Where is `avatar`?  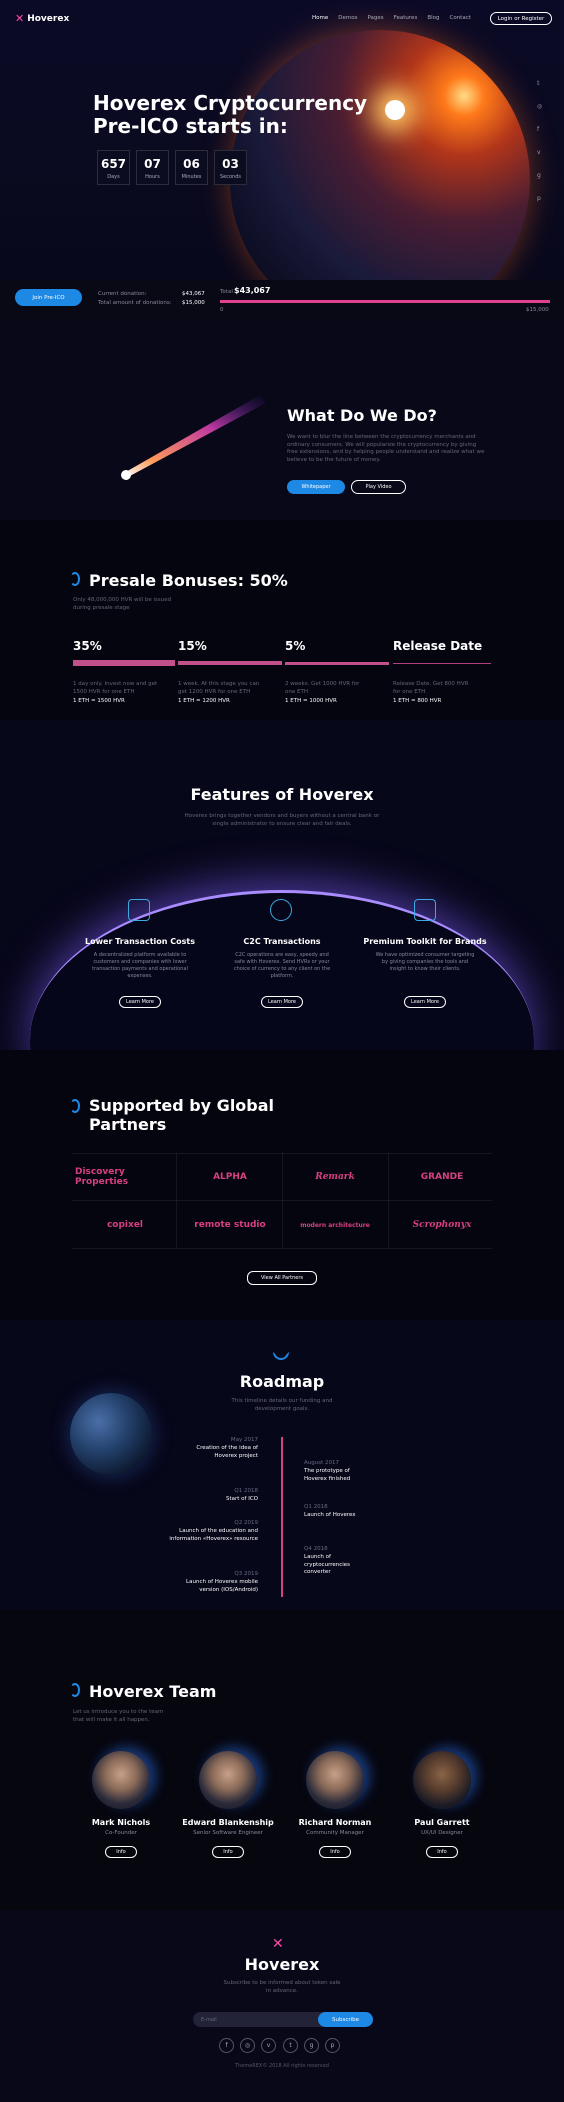
avatar is located at coordinates (335, 1780).